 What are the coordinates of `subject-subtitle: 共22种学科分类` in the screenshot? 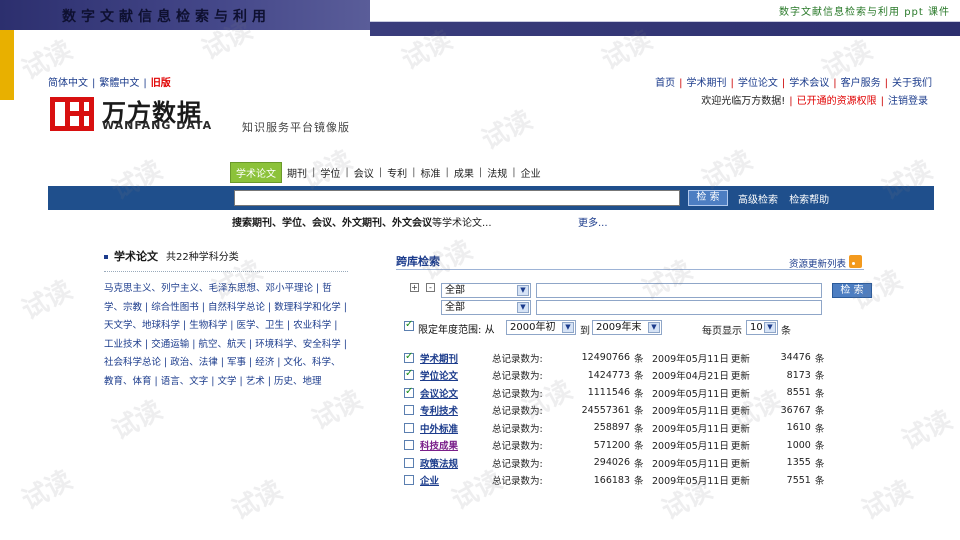 It's located at (202, 257).